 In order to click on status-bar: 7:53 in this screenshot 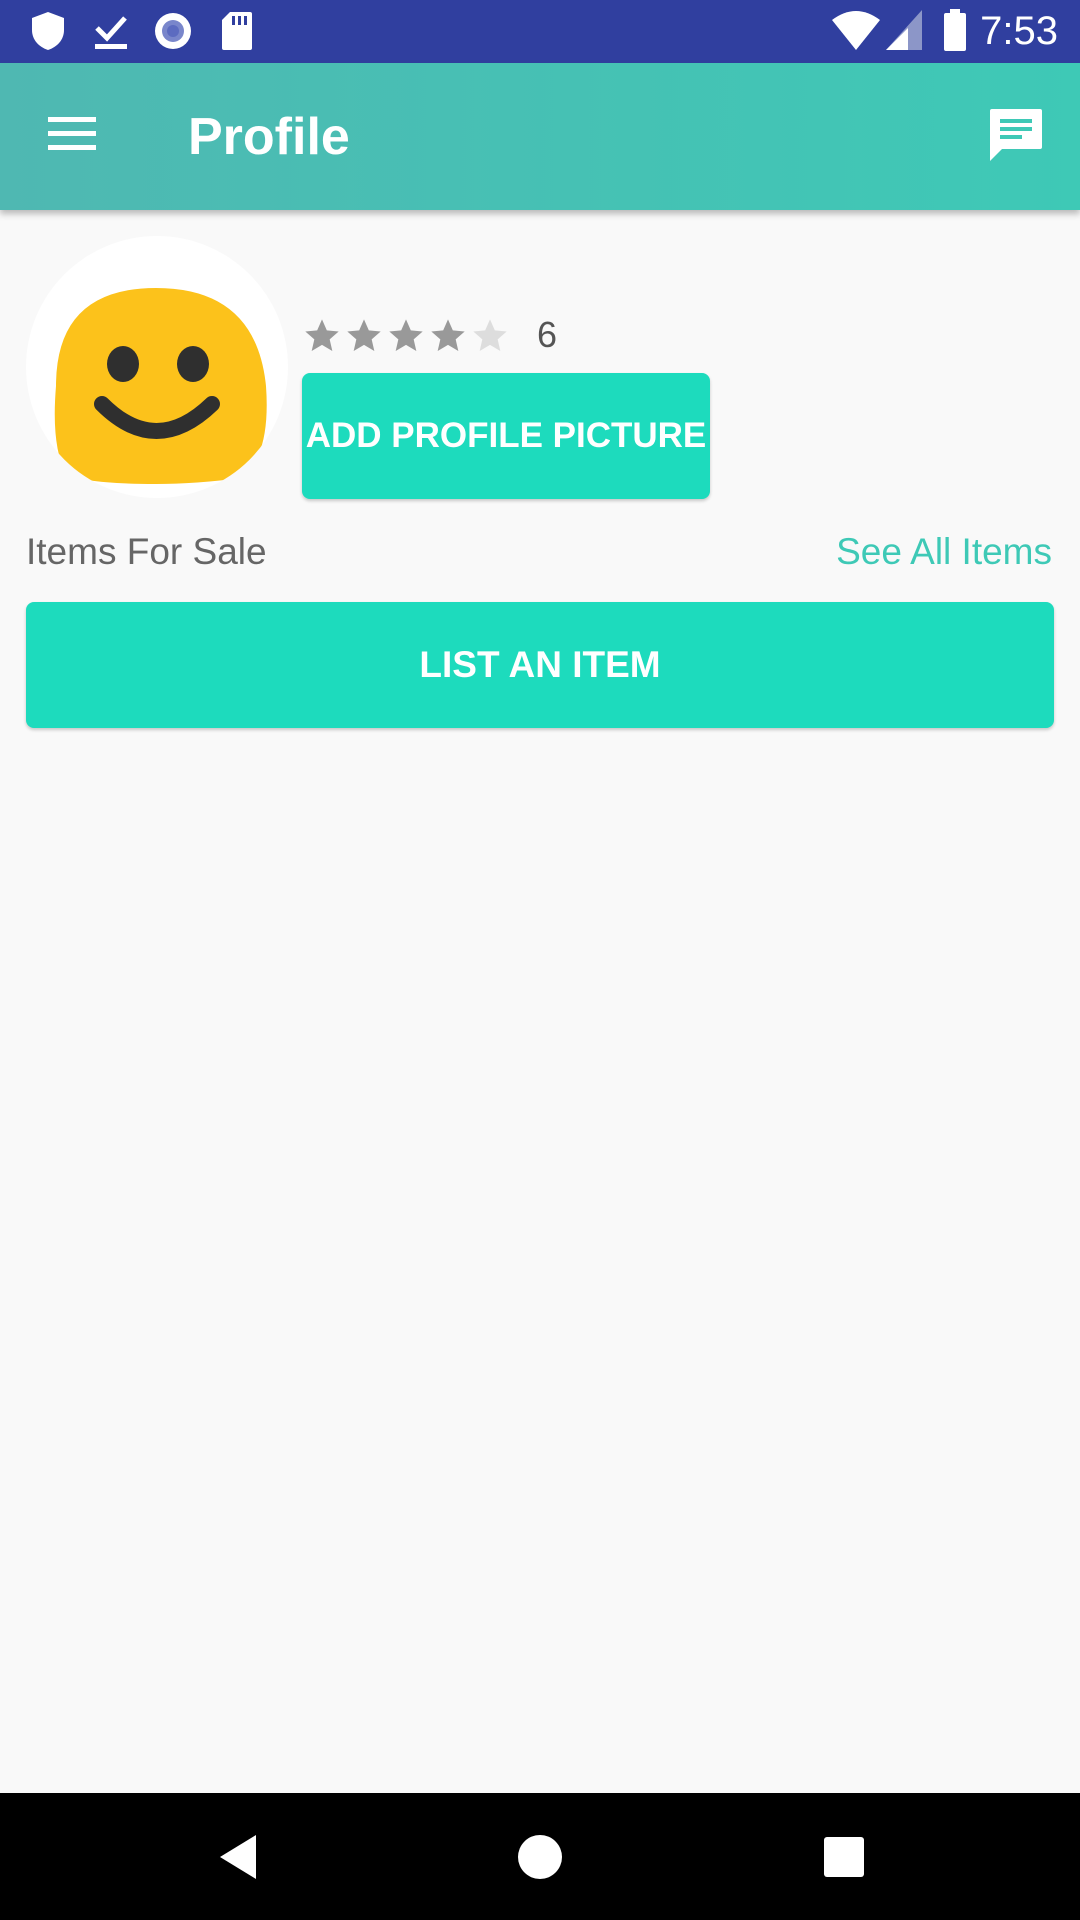, I will do `click(540, 31)`.